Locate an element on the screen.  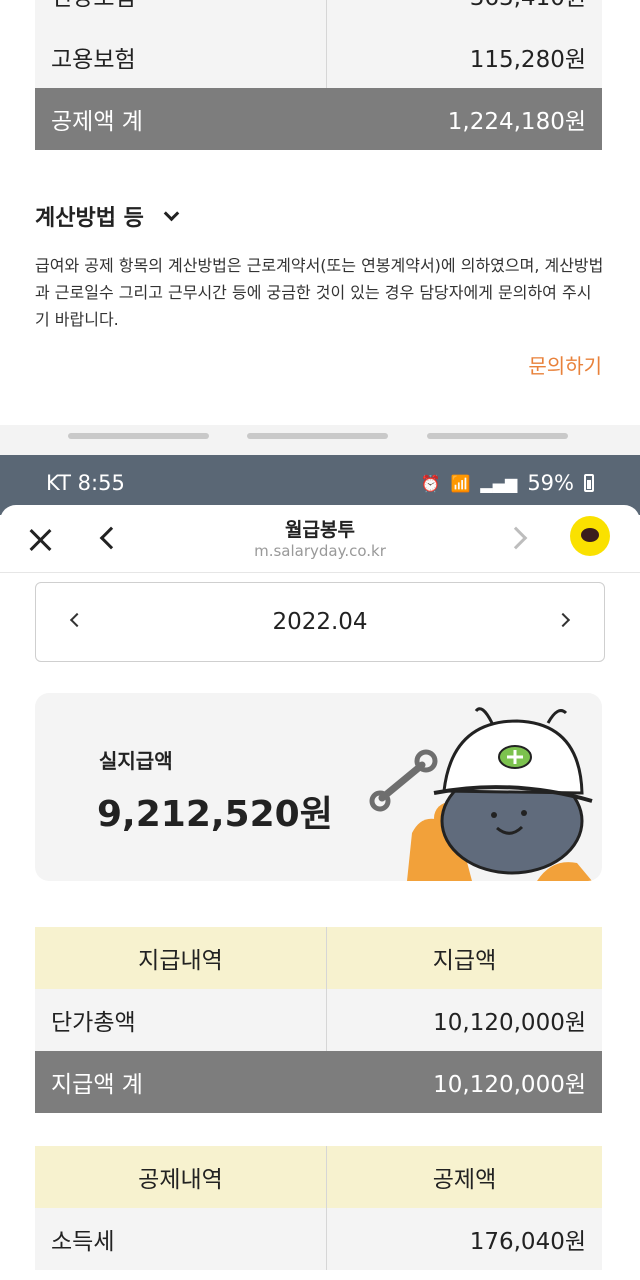
row-value: 176,040원 is located at coordinates (527, 1242).